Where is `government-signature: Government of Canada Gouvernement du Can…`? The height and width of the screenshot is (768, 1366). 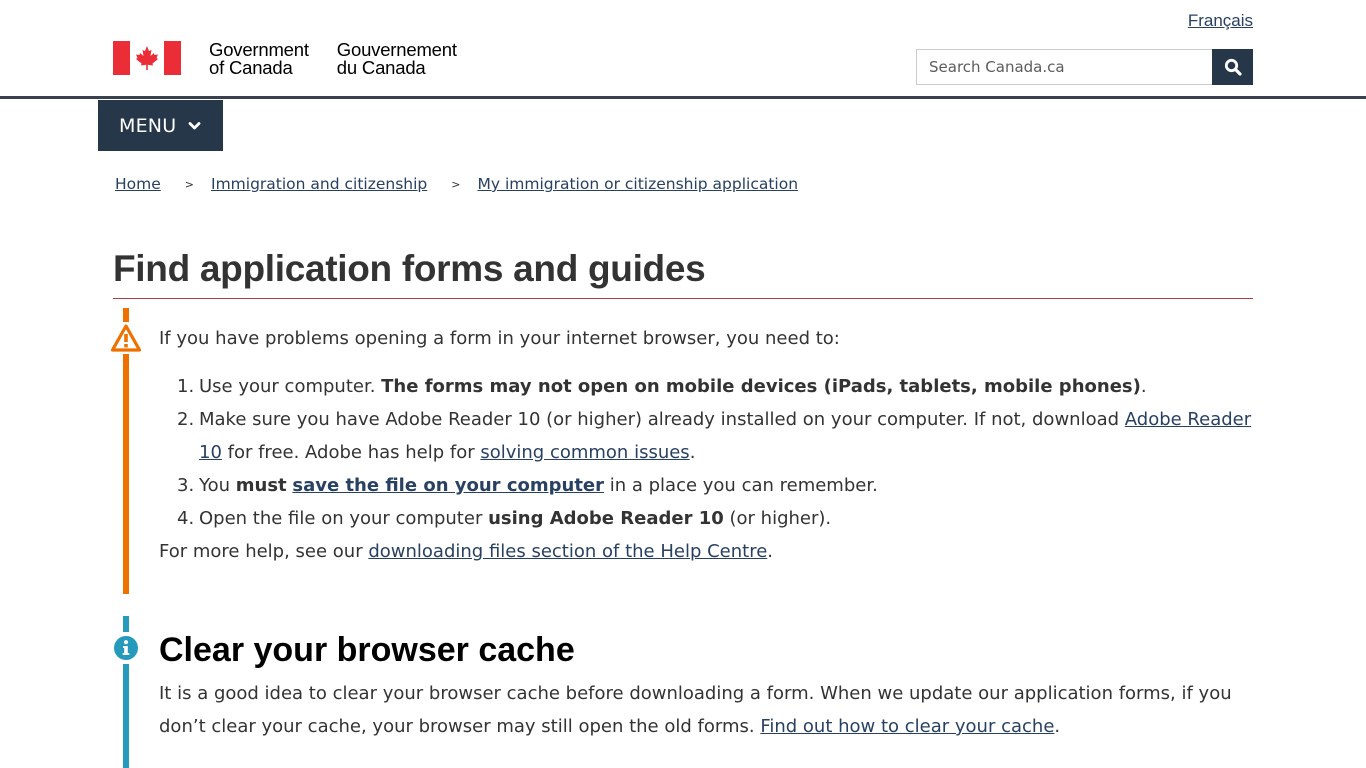 government-signature: Government of Canada Gouvernement du Can… is located at coordinates (285, 59).